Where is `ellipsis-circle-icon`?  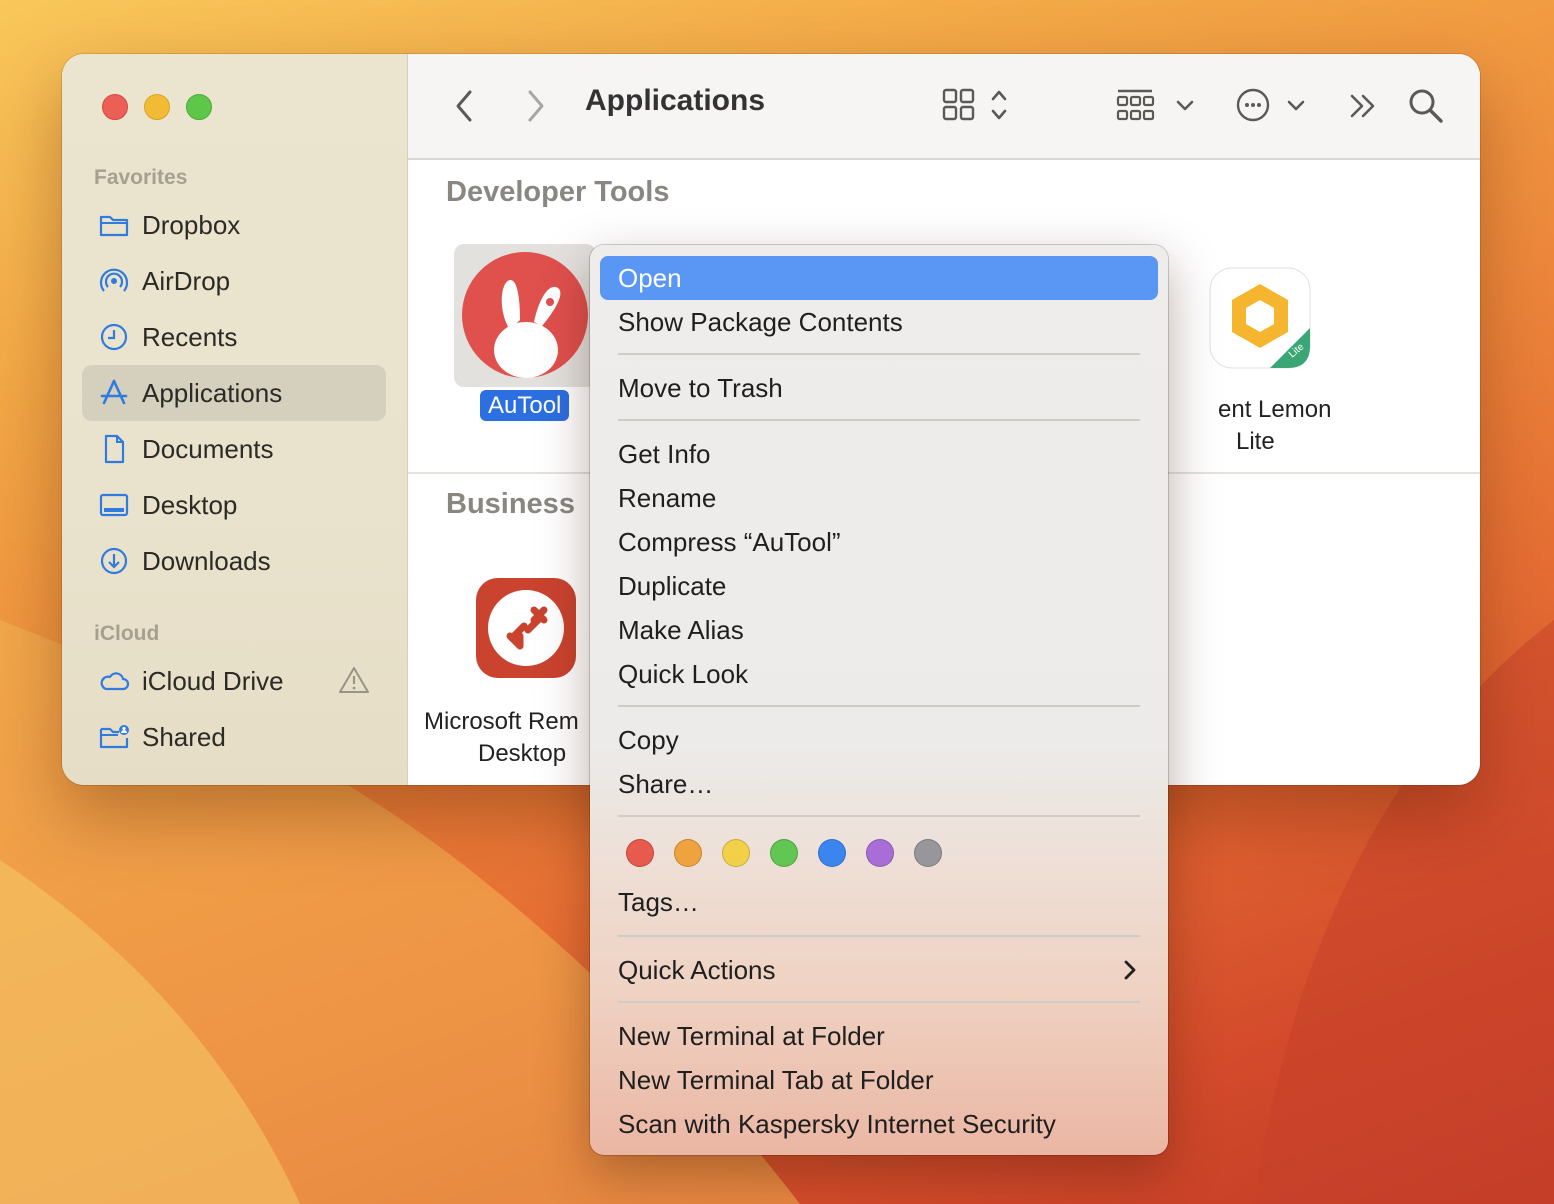
ellipsis-circle-icon is located at coordinates (1270, 105).